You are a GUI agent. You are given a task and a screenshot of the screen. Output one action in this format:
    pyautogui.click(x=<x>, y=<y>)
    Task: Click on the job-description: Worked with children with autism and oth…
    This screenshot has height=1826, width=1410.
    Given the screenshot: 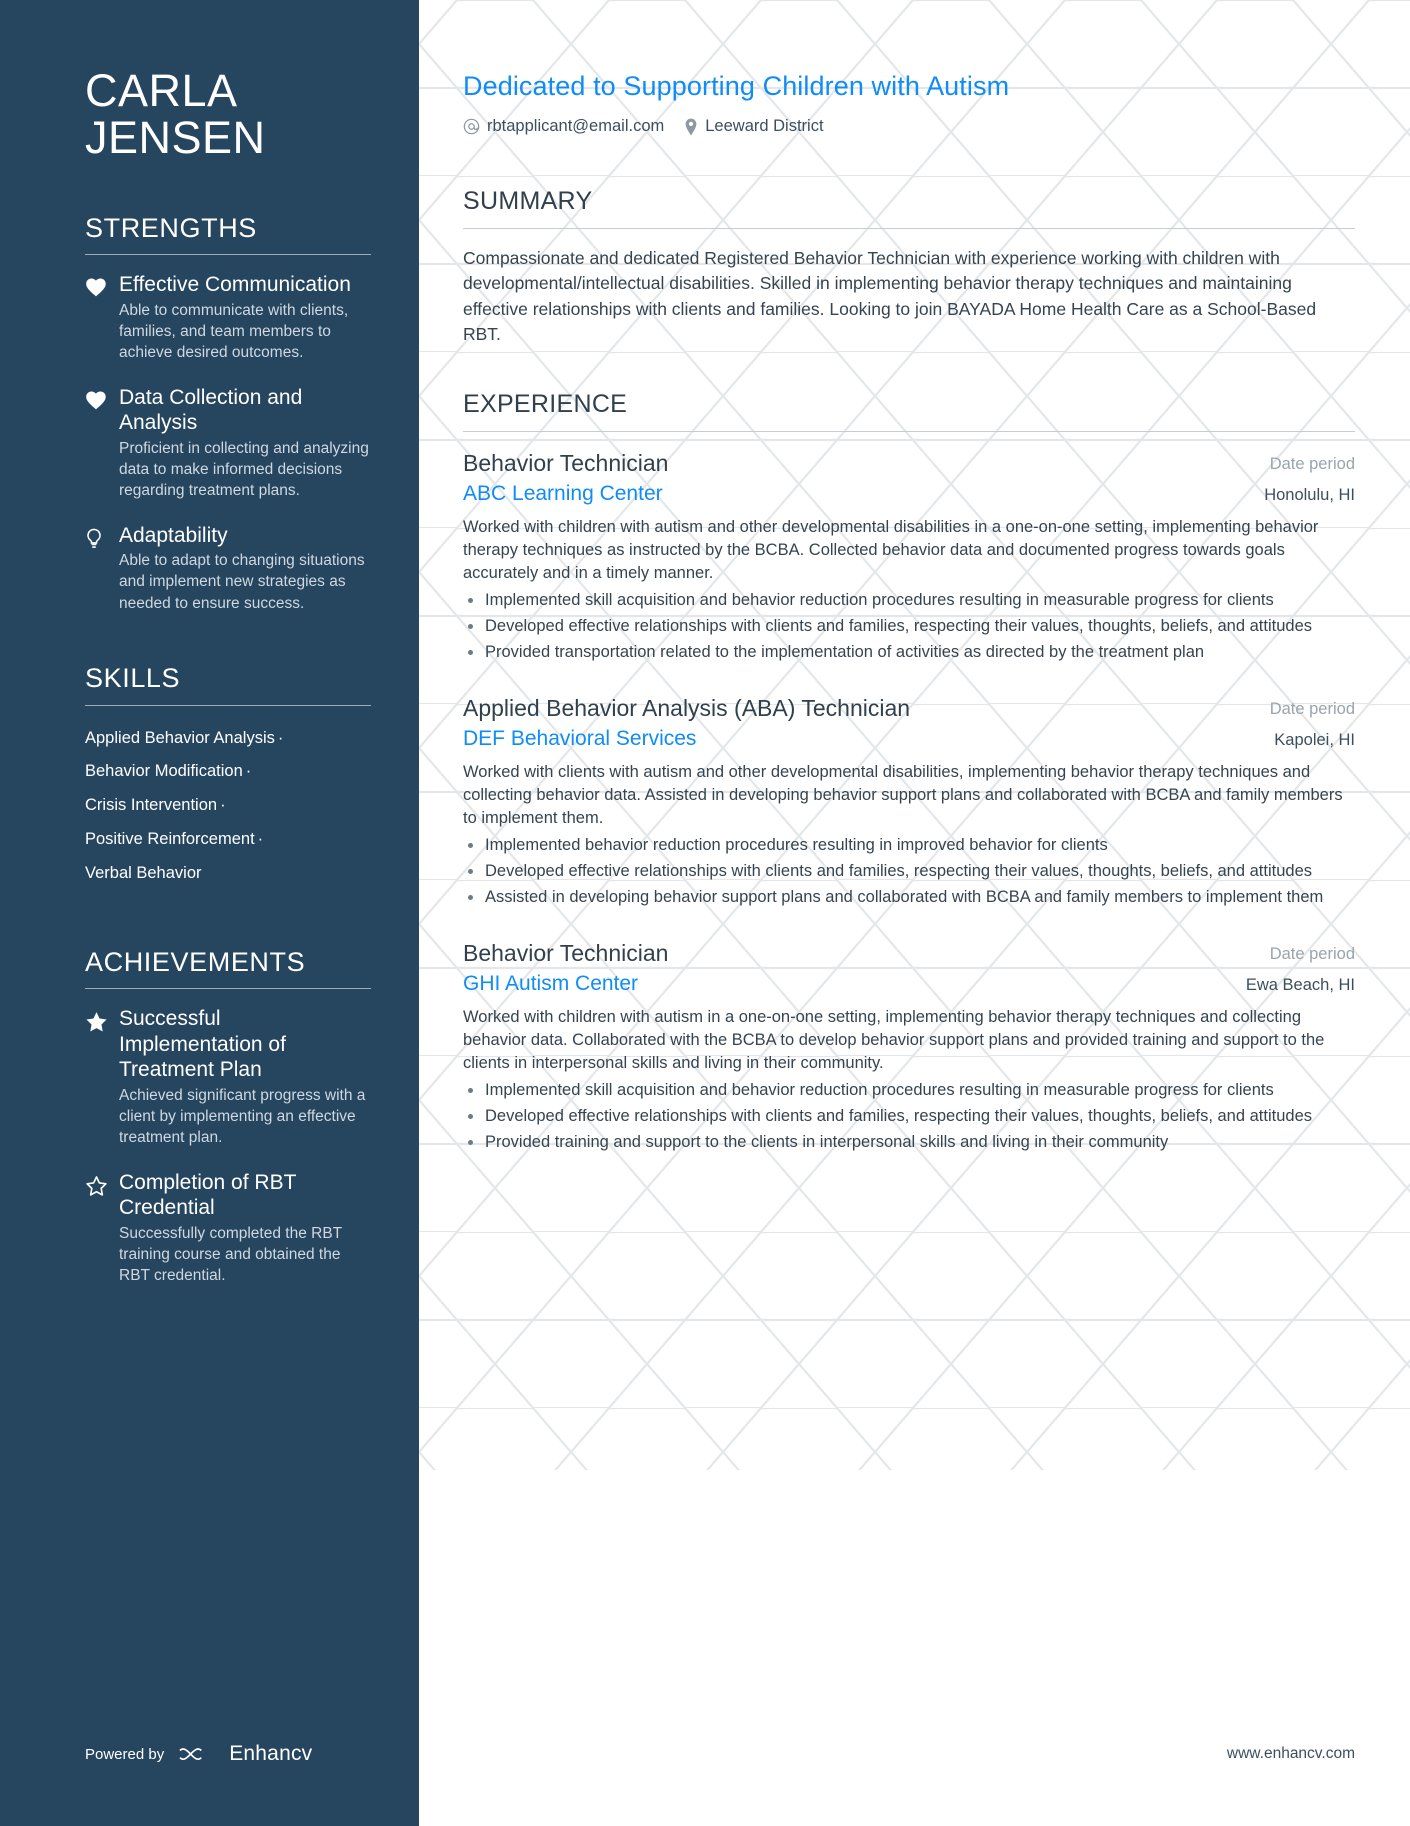 What is the action you would take?
    pyautogui.click(x=891, y=550)
    